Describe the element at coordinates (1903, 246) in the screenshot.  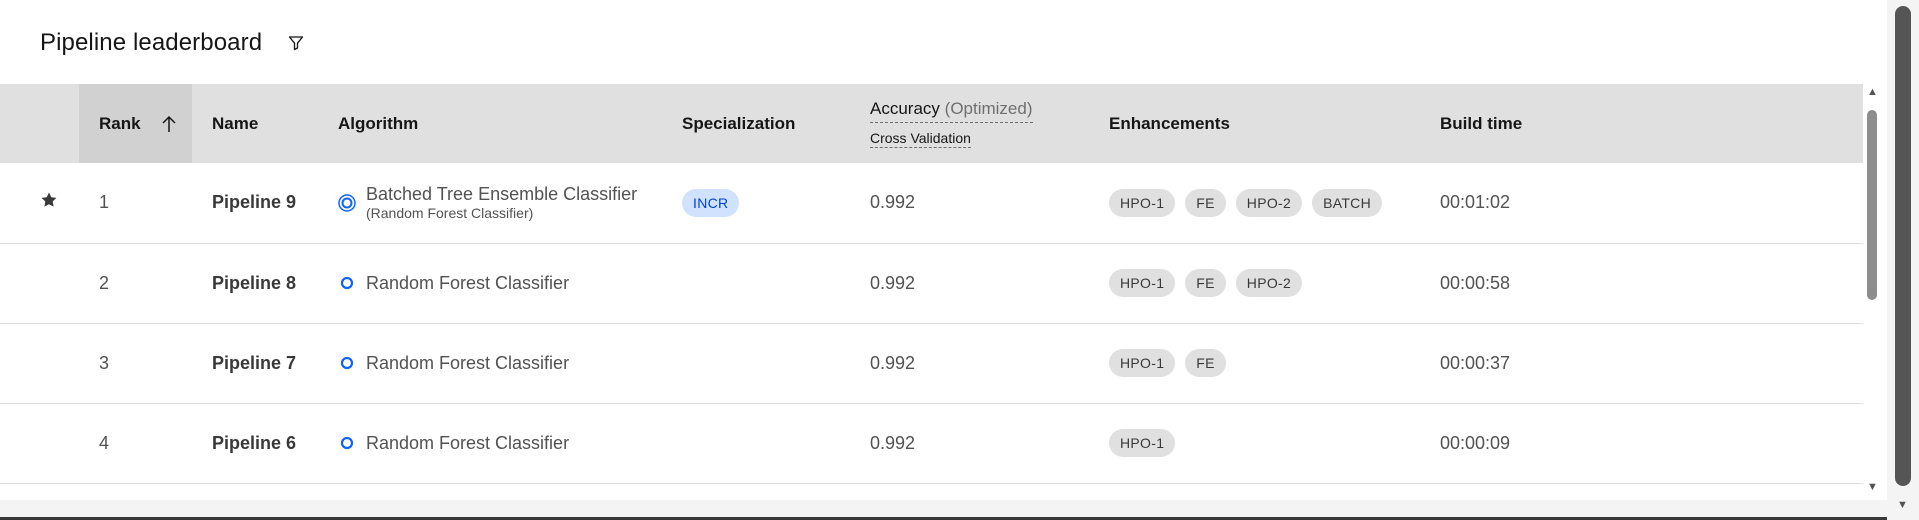
I see `page-scroll-thumb` at that location.